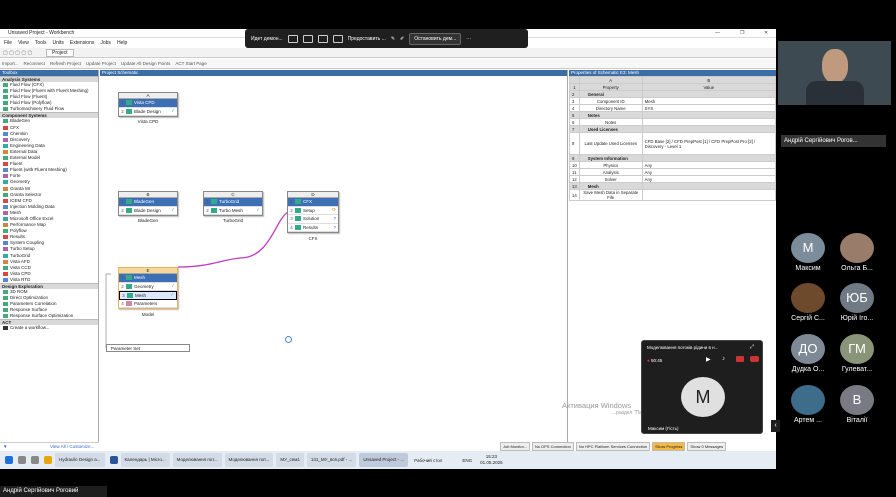 Image resolution: width=896 pixels, height=497 pixels. I want to click on property-row: 9 System Information, so click(672, 158).